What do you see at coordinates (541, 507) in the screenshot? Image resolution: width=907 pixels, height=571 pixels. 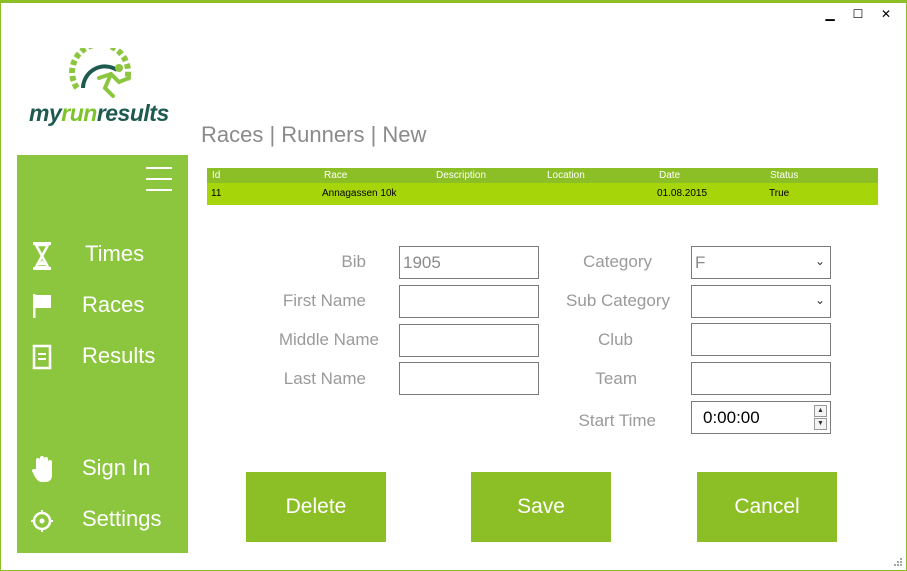 I see `save-button: Save` at bounding box center [541, 507].